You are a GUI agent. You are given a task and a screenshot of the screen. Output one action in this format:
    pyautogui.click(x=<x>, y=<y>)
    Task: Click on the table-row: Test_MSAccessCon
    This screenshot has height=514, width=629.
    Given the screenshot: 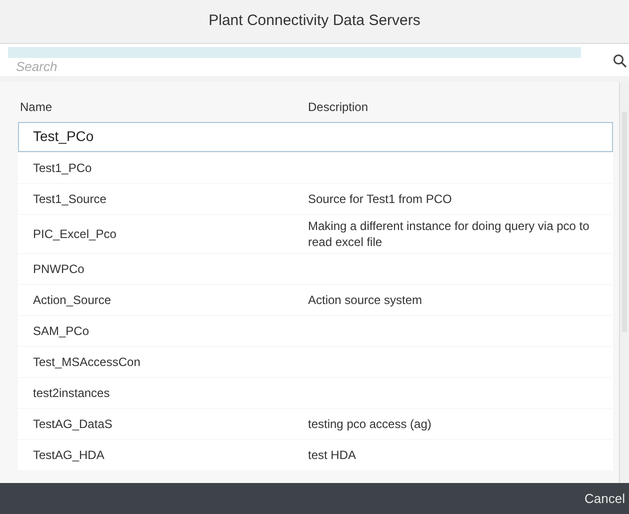 What is the action you would take?
    pyautogui.click(x=315, y=362)
    